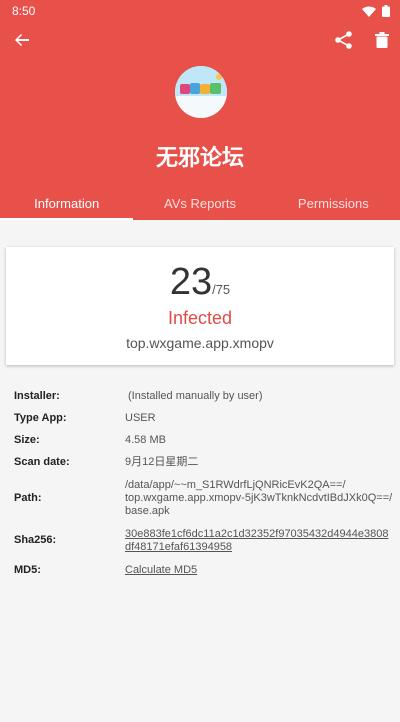 This screenshot has width=400, height=722. I want to click on info-label: MD5:, so click(27, 570).